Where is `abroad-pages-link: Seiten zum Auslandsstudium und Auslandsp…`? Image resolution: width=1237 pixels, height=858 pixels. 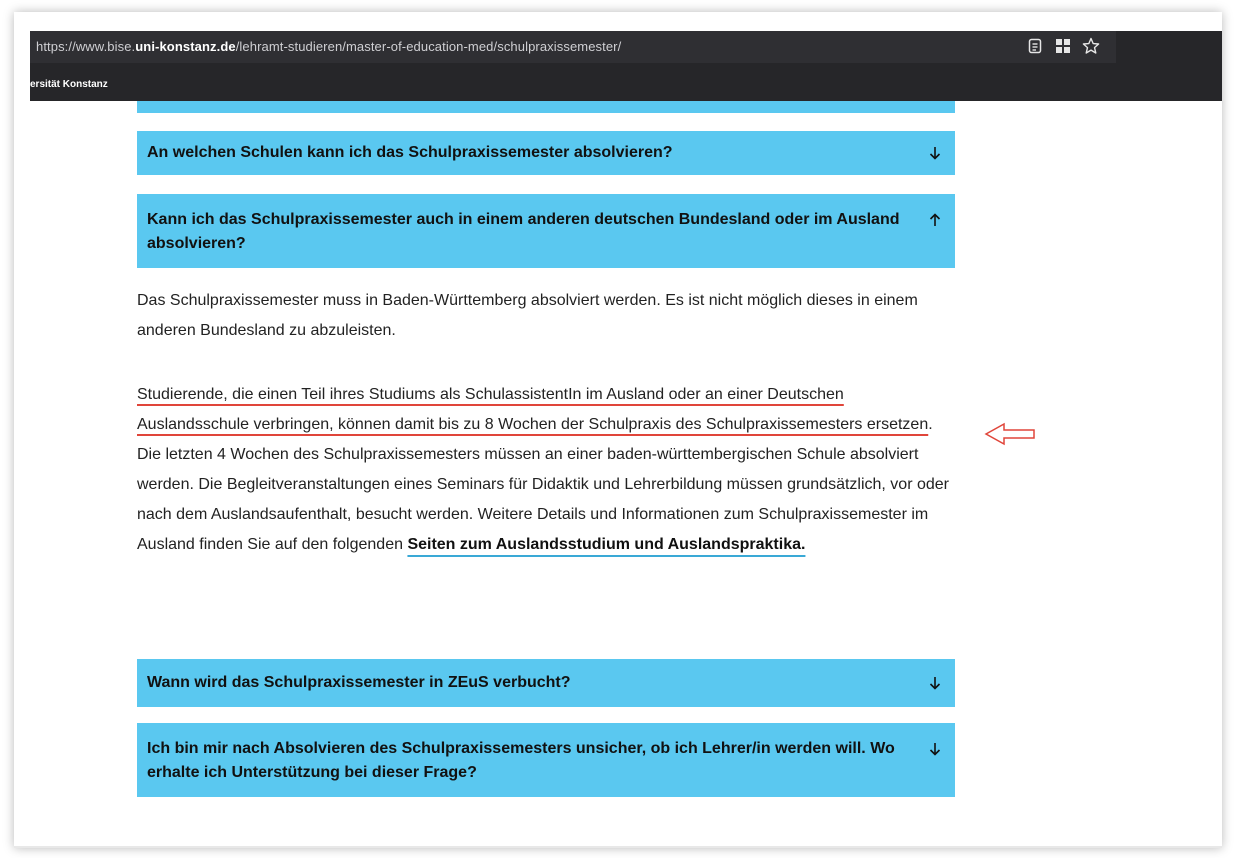
abroad-pages-link: Seiten zum Auslandsstudium und Auslandsp… is located at coordinates (606, 544).